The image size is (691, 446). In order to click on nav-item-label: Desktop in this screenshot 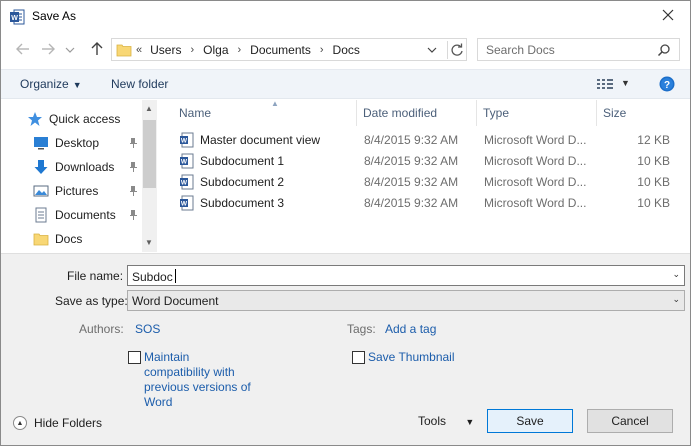, I will do `click(77, 143)`.